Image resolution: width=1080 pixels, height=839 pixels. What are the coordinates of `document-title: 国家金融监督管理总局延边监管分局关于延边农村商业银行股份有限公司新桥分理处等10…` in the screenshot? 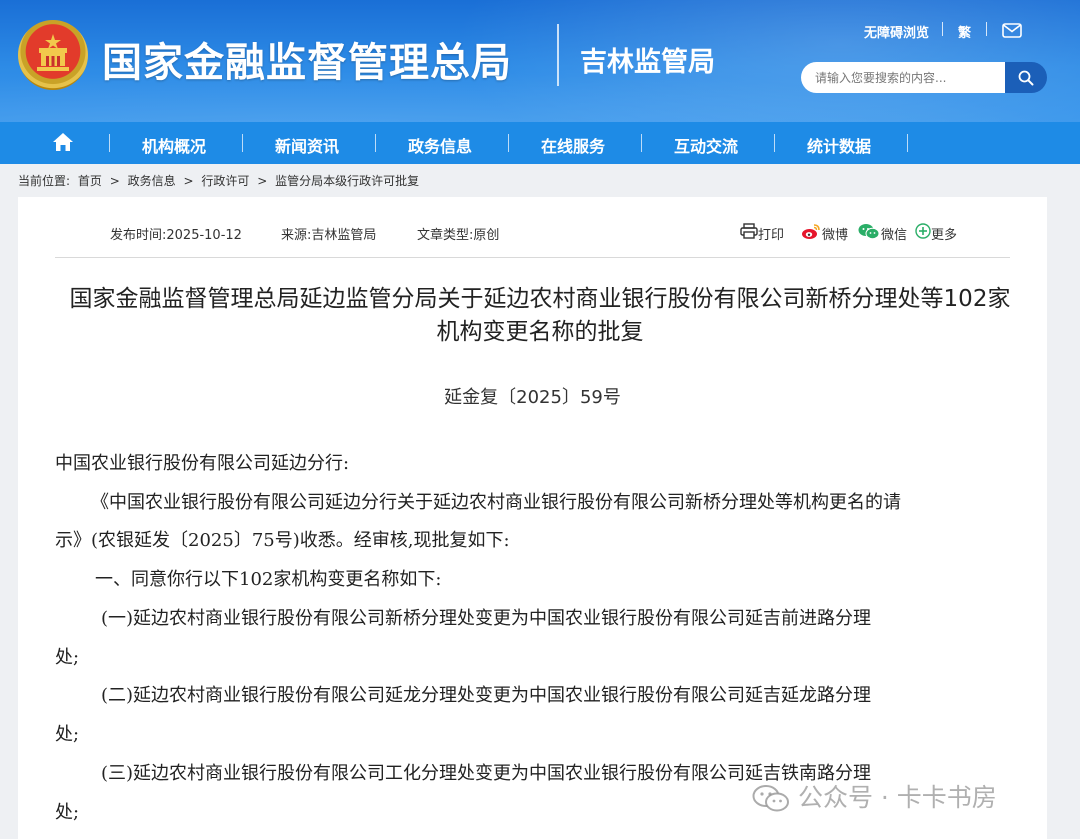 It's located at (540, 316).